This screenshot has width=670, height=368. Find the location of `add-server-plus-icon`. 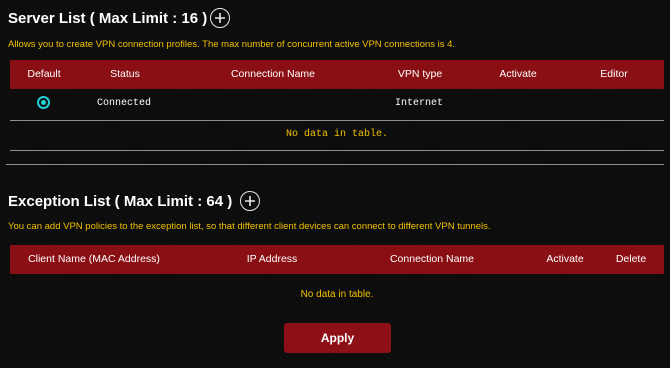

add-server-plus-icon is located at coordinates (220, 18).